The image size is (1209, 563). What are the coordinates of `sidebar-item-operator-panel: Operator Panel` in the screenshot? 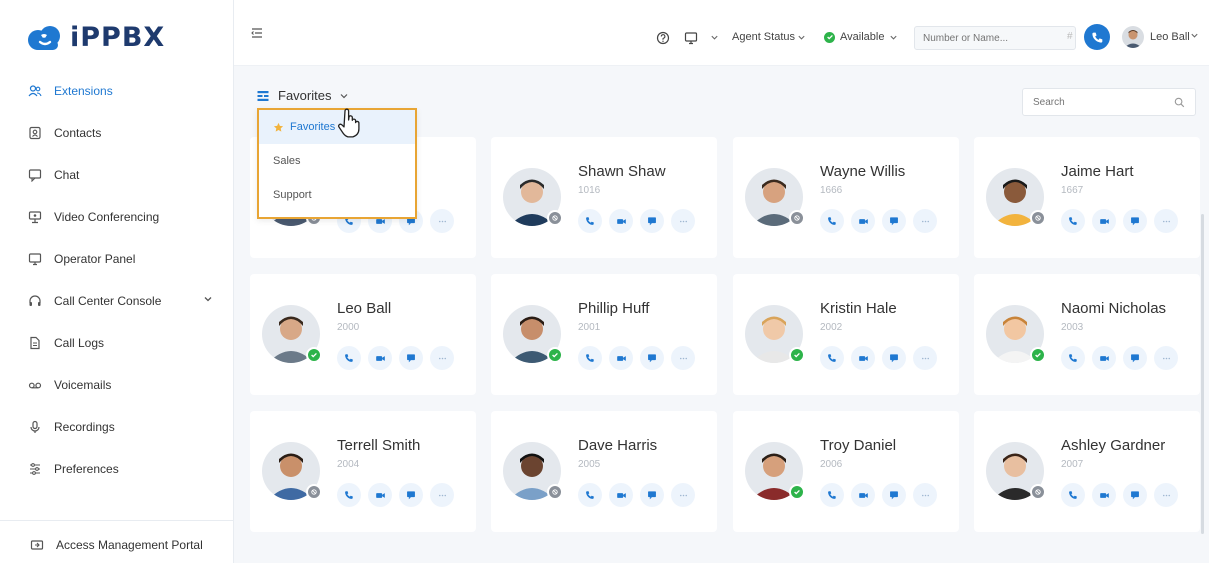 It's located at (116, 259).